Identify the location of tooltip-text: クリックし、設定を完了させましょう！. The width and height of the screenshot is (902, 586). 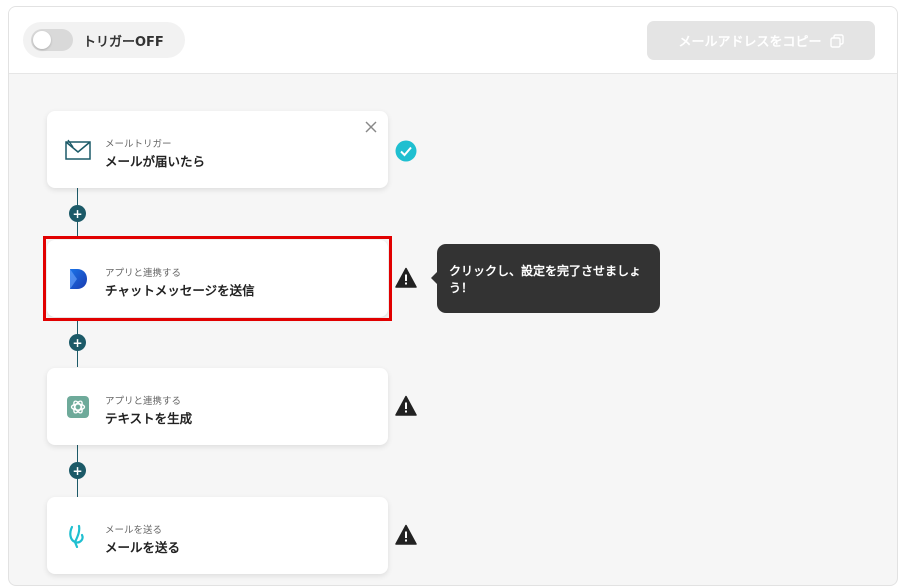
(545, 279).